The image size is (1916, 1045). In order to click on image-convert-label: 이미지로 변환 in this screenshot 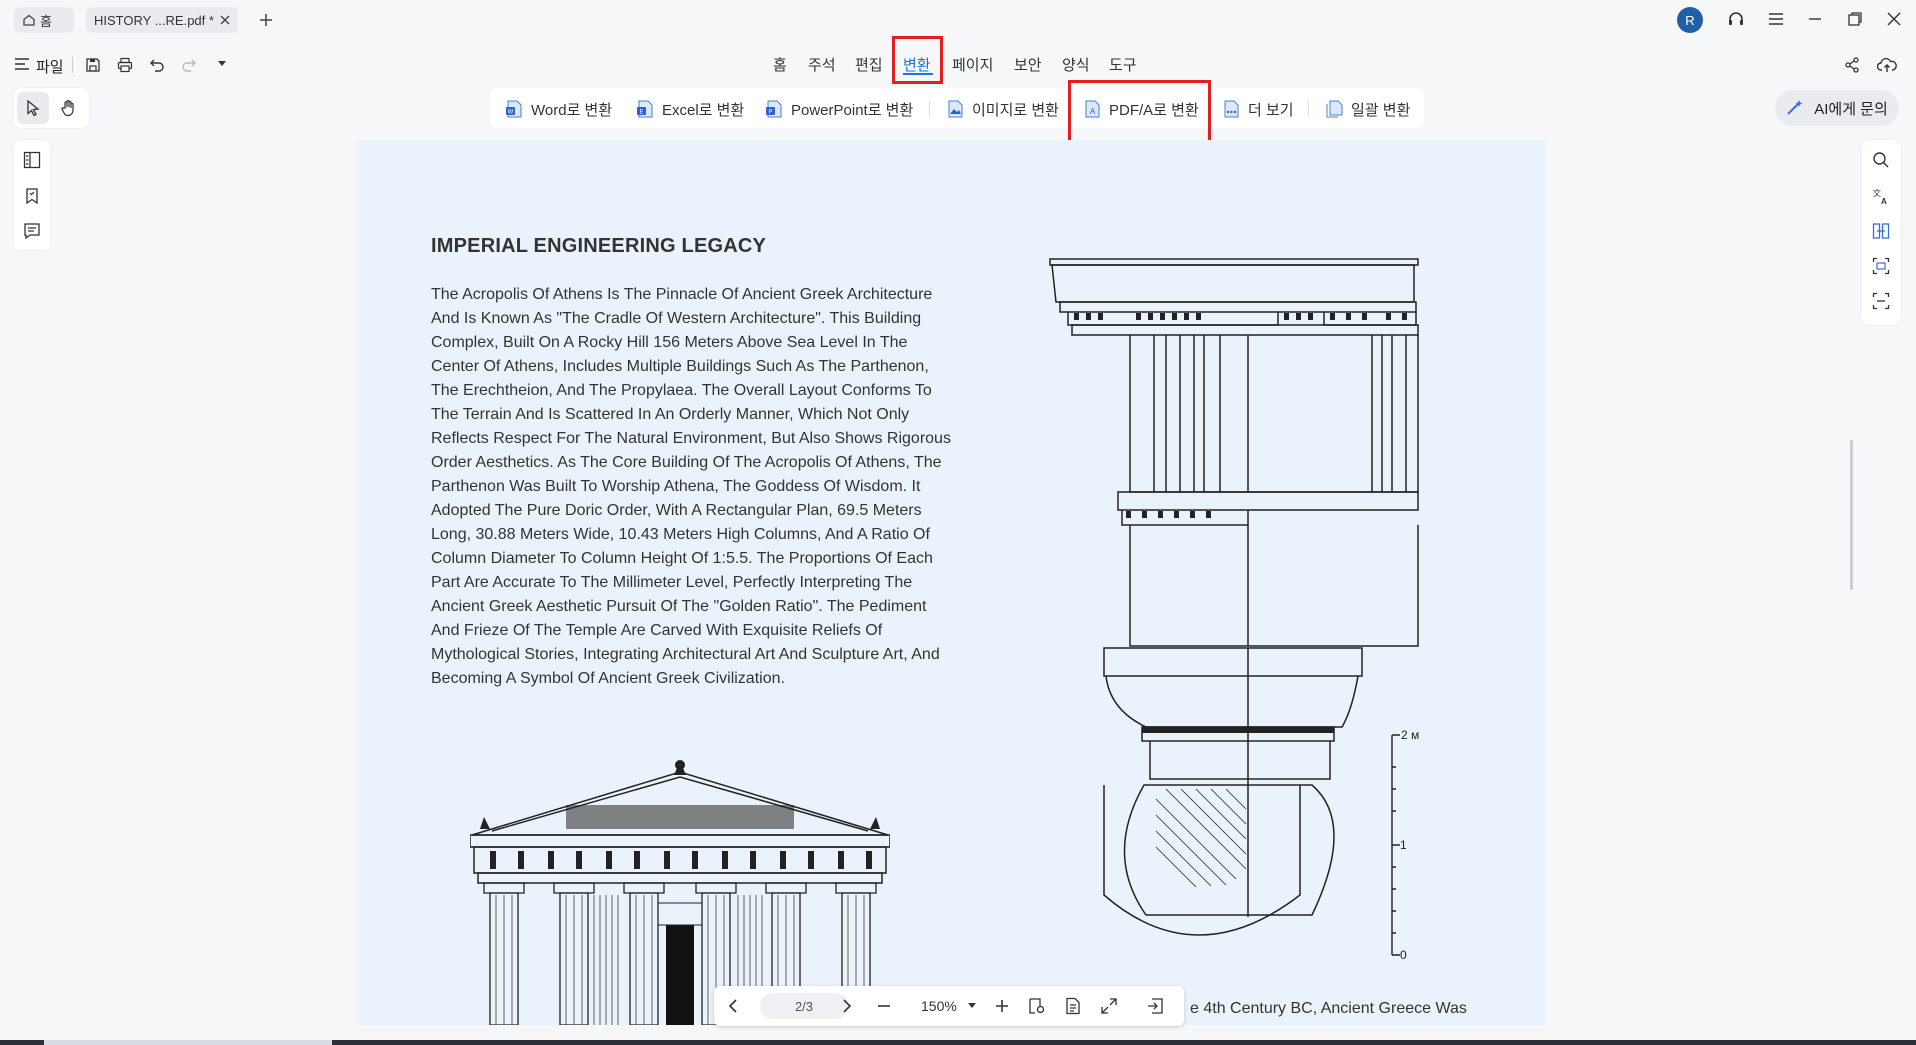, I will do `click(1015, 110)`.